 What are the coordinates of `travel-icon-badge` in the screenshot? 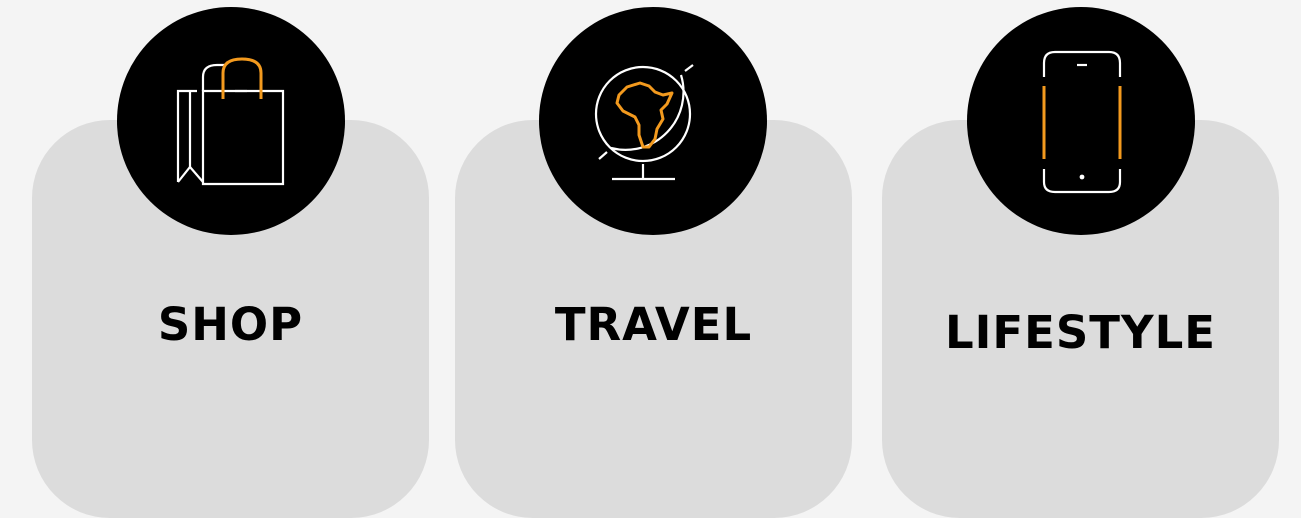 It's located at (653, 121).